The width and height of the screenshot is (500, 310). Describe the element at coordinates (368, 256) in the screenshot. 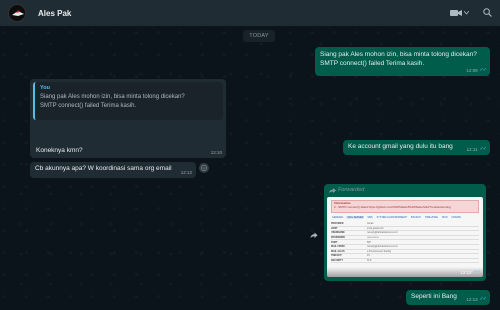

I see `row-value: 15` at that location.